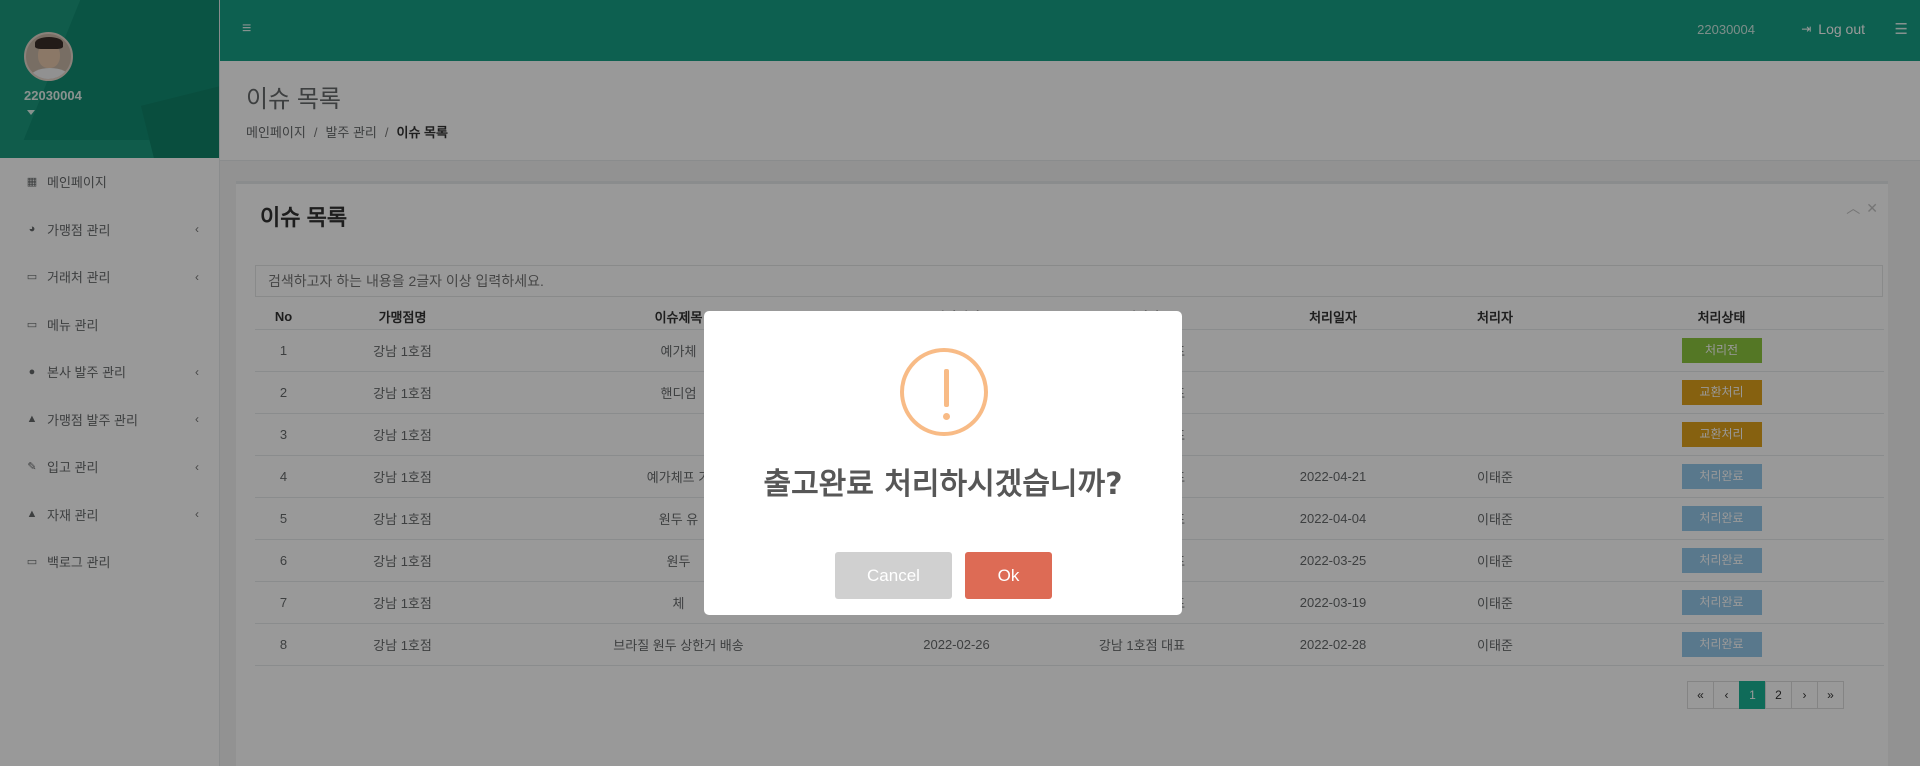 The width and height of the screenshot is (1920, 766). Describe the element at coordinates (943, 484) in the screenshot. I see `dialog-message: 출고완료 처리하시겠습니까?` at that location.